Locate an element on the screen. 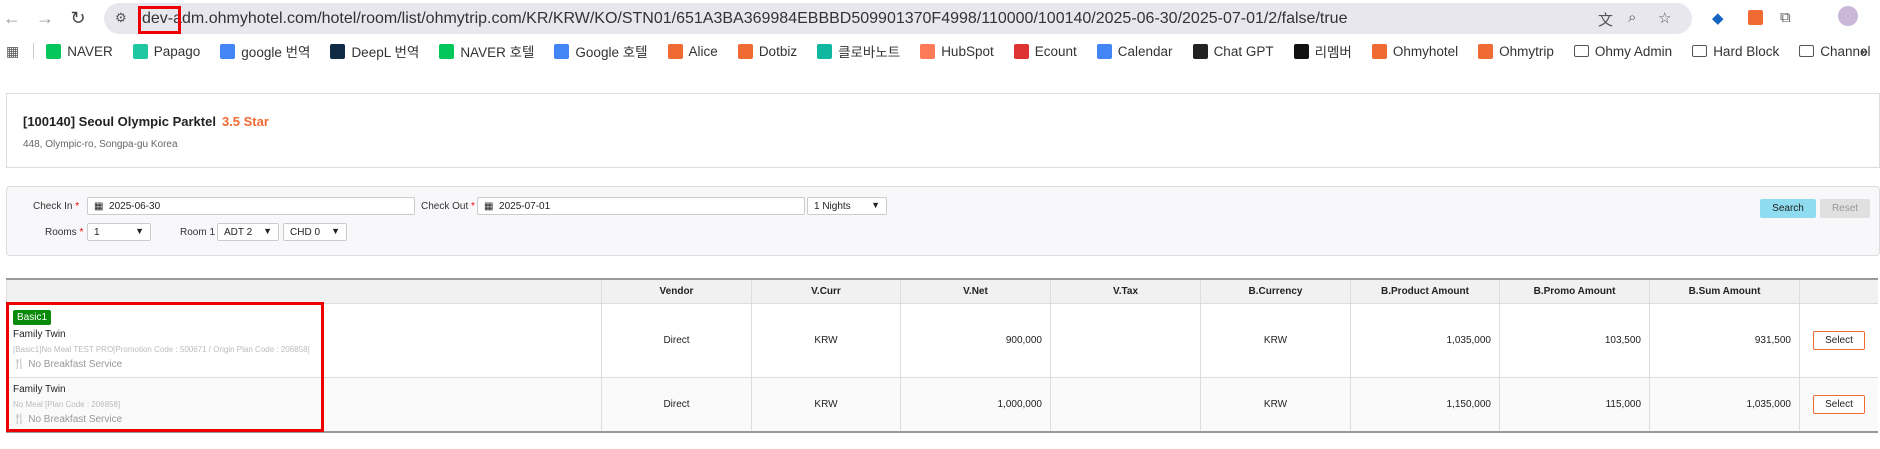  bookmark-item: 리멤버 is located at coordinates (1322, 51).